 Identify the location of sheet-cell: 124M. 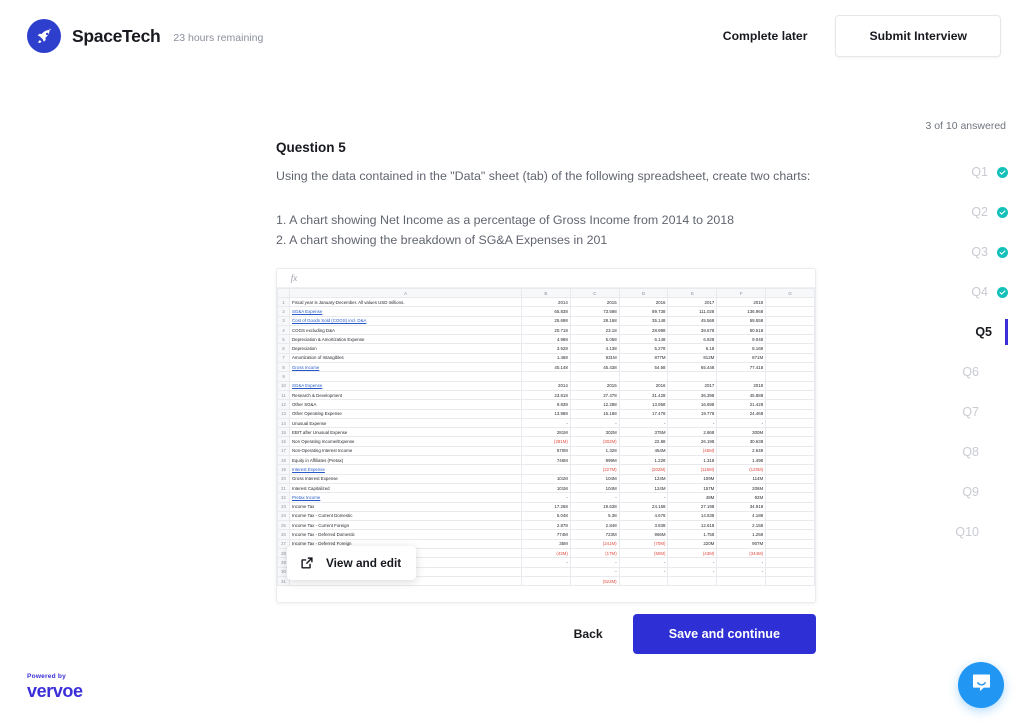
(643, 478).